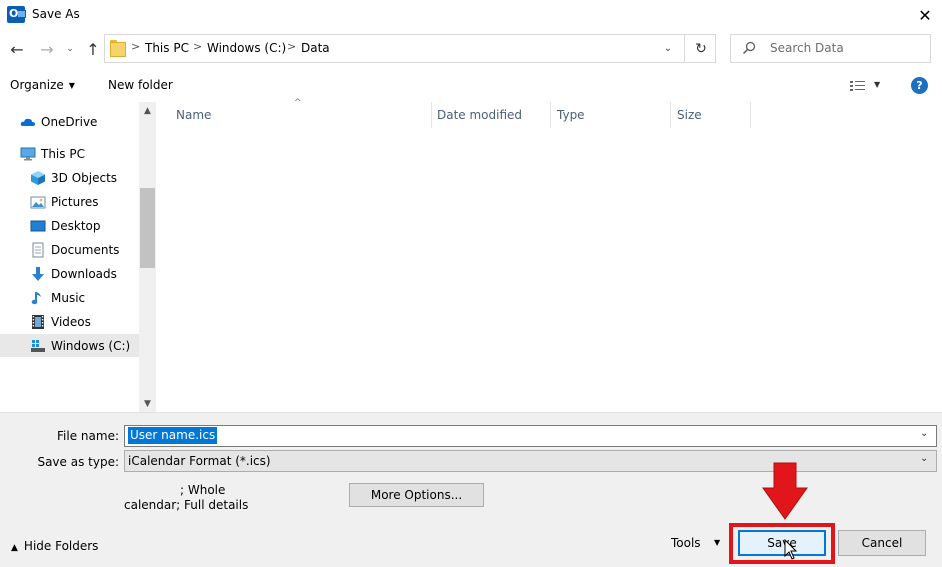 Image resolution: width=942 pixels, height=567 pixels. Describe the element at coordinates (530, 436) in the screenshot. I see `file-name-input` at that location.